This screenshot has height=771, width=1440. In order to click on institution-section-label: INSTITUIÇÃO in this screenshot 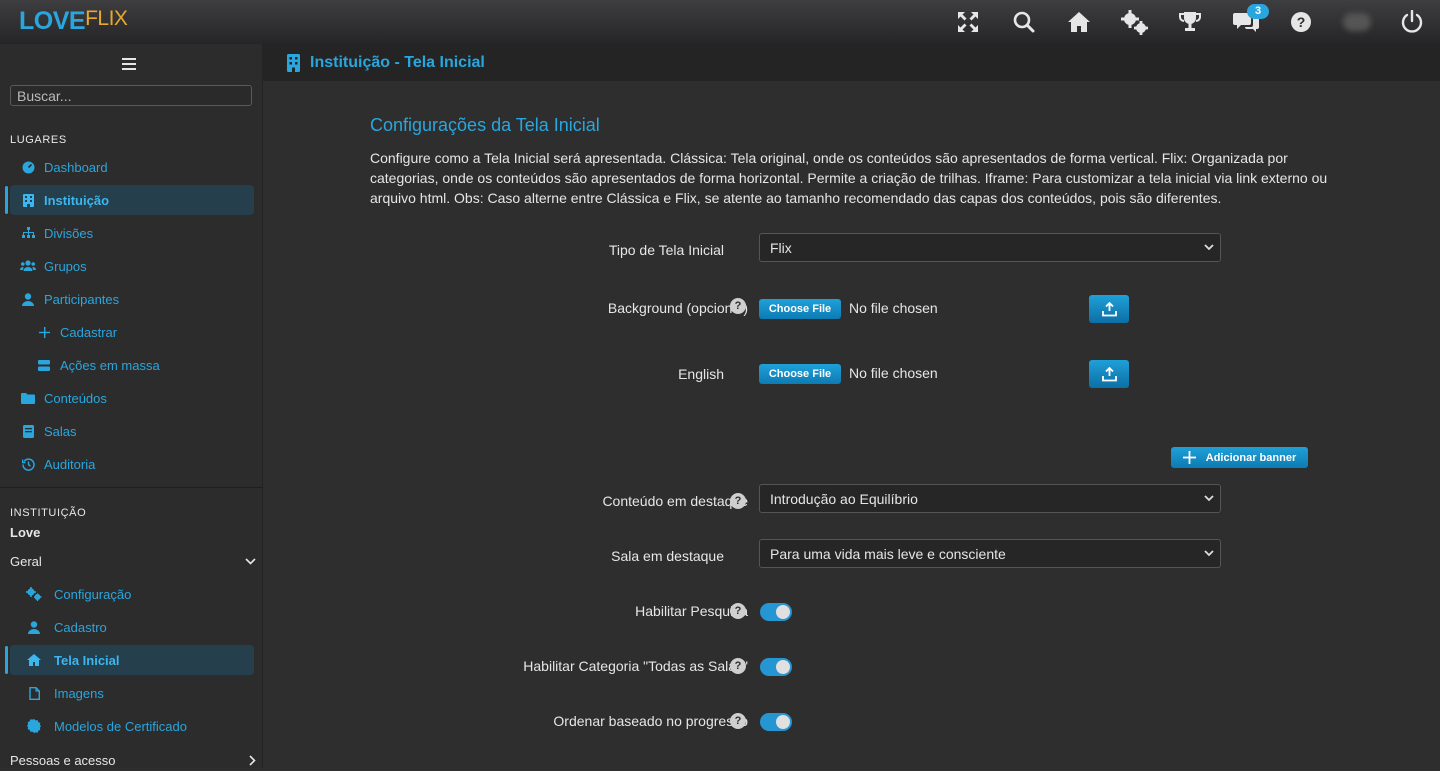, I will do `click(48, 513)`.